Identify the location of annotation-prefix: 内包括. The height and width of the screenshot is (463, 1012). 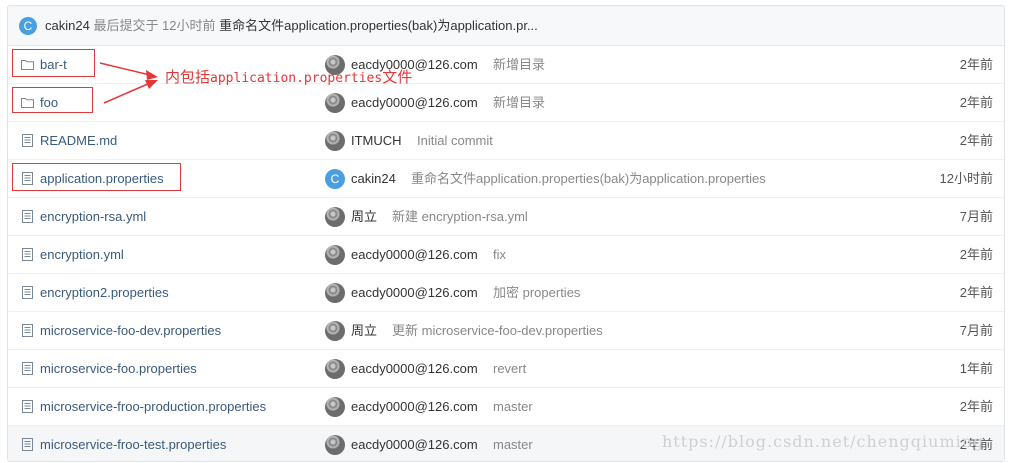
(188, 77).